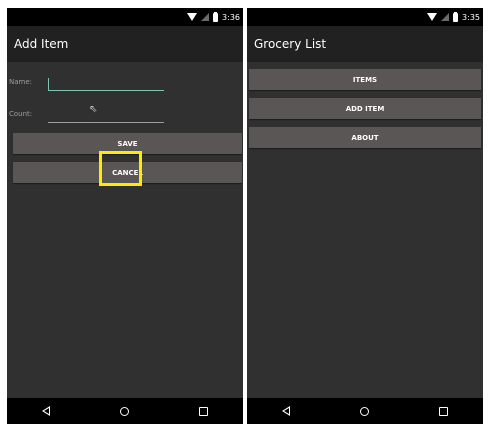 This screenshot has height=432, width=490. I want to click on status-bar: 3:35, so click(365, 17).